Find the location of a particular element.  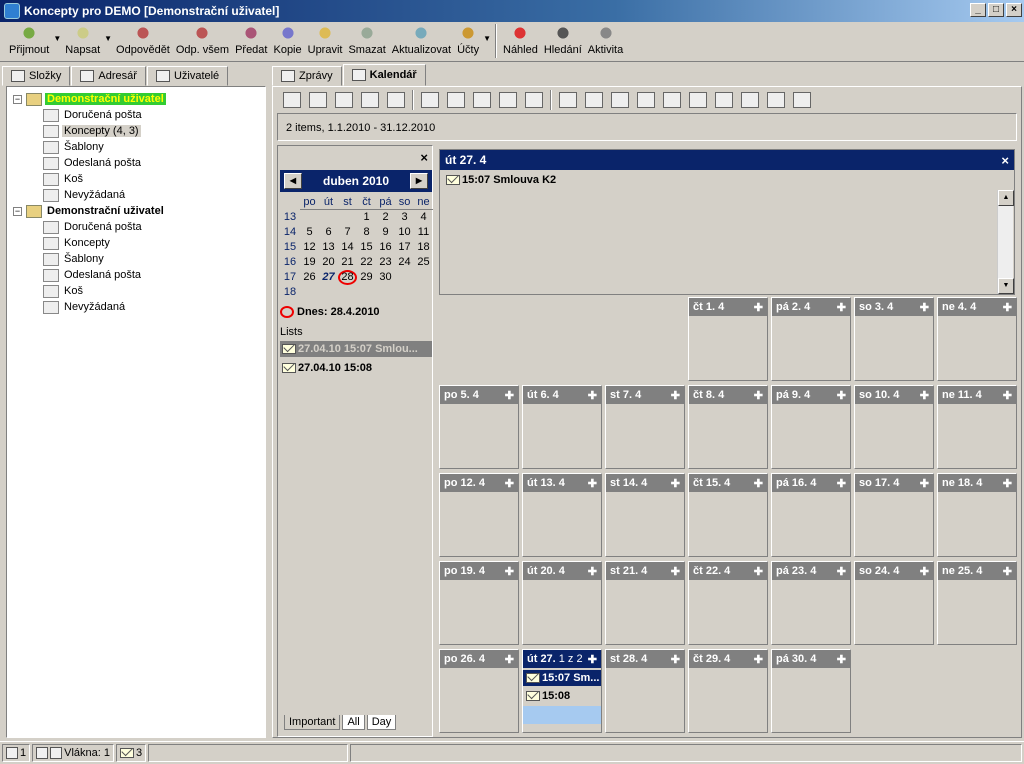

receive-button: Přijmout is located at coordinates (29, 42).